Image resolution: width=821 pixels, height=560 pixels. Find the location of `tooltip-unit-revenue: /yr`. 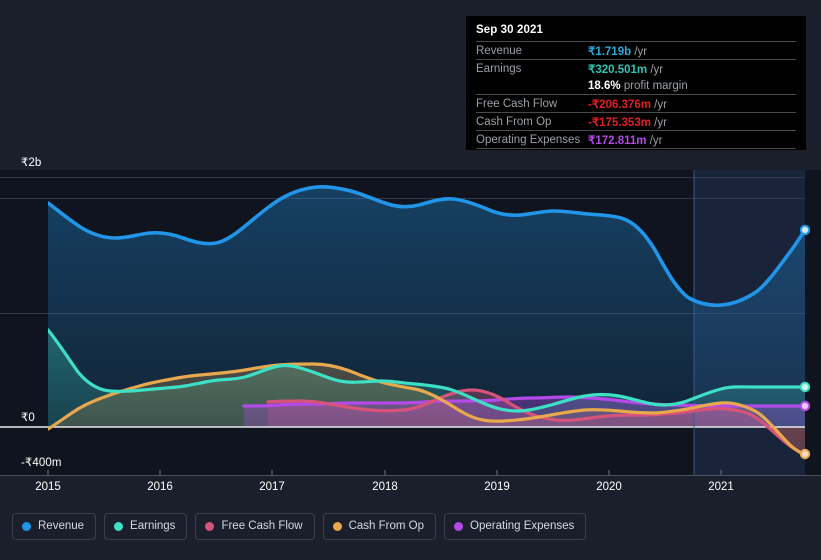

tooltip-unit-revenue: /yr is located at coordinates (641, 51).